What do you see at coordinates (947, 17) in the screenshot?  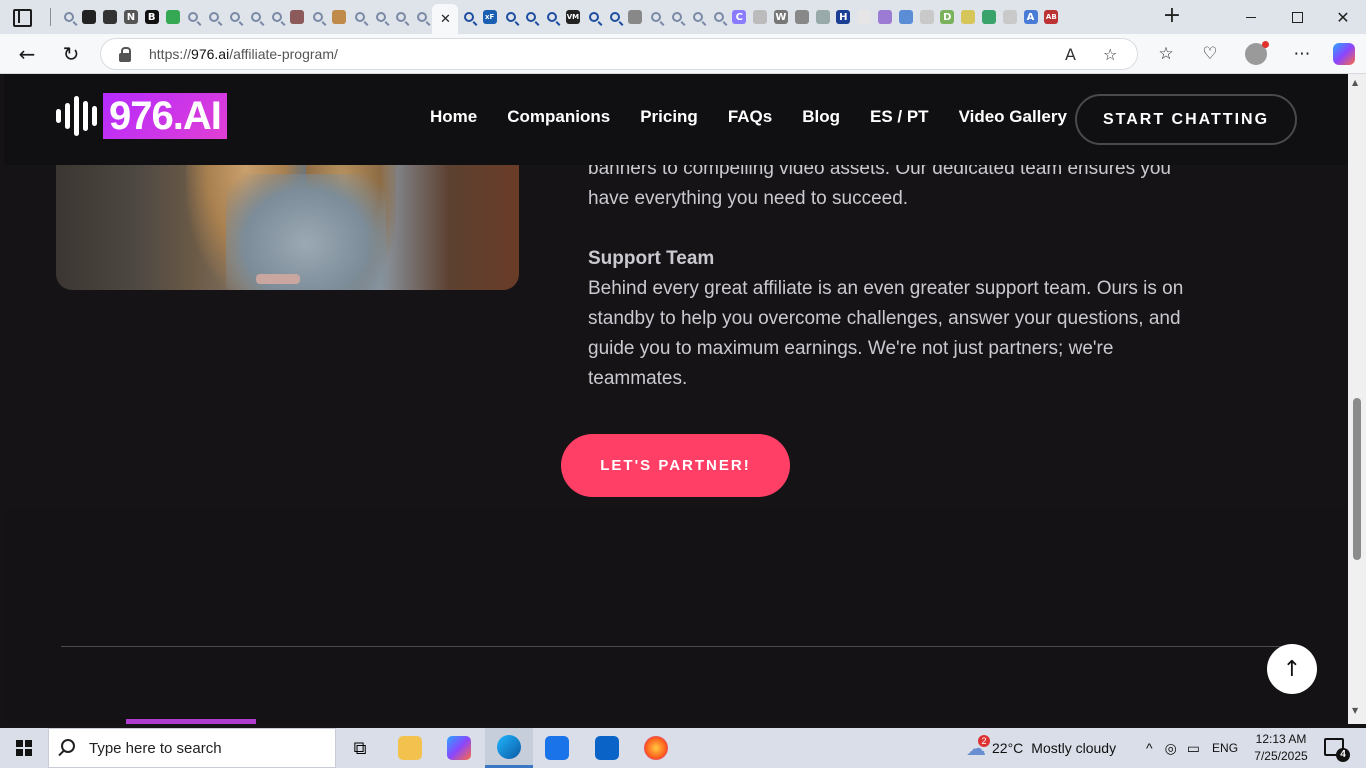 I see `tab: D` at bounding box center [947, 17].